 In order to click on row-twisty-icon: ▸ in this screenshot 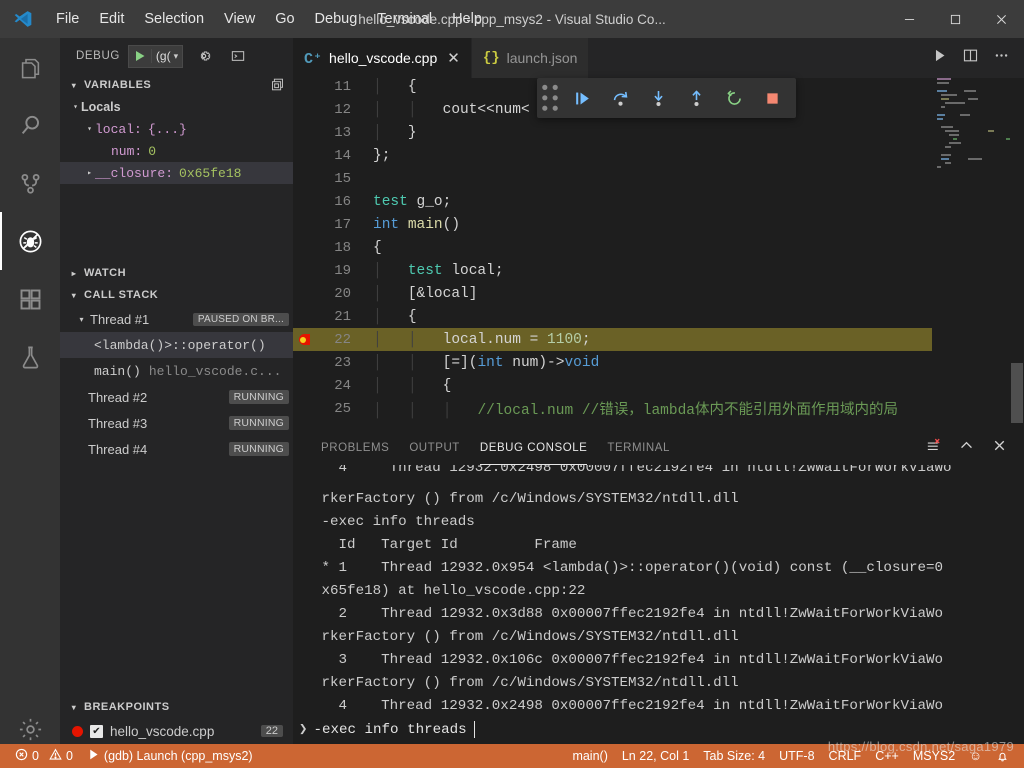, I will do `click(89, 173)`.